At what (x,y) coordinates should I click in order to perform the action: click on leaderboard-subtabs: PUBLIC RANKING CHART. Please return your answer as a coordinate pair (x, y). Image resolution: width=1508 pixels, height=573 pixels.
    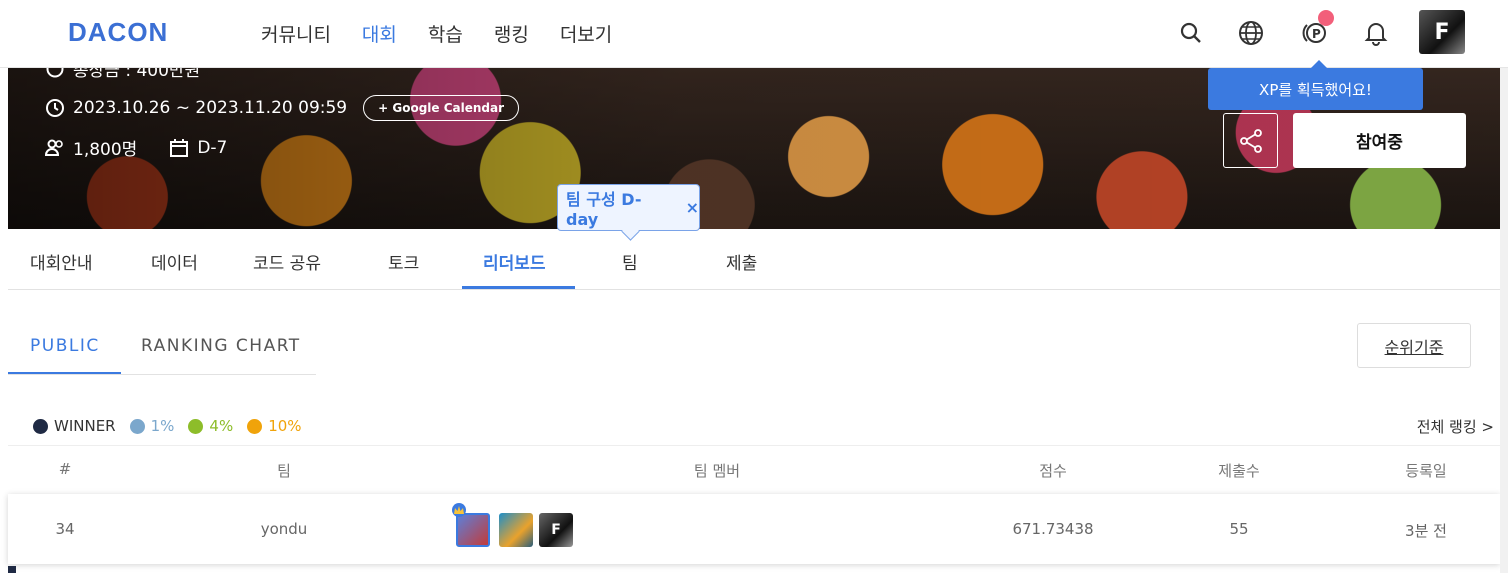
    Looking at the image, I should click on (162, 346).